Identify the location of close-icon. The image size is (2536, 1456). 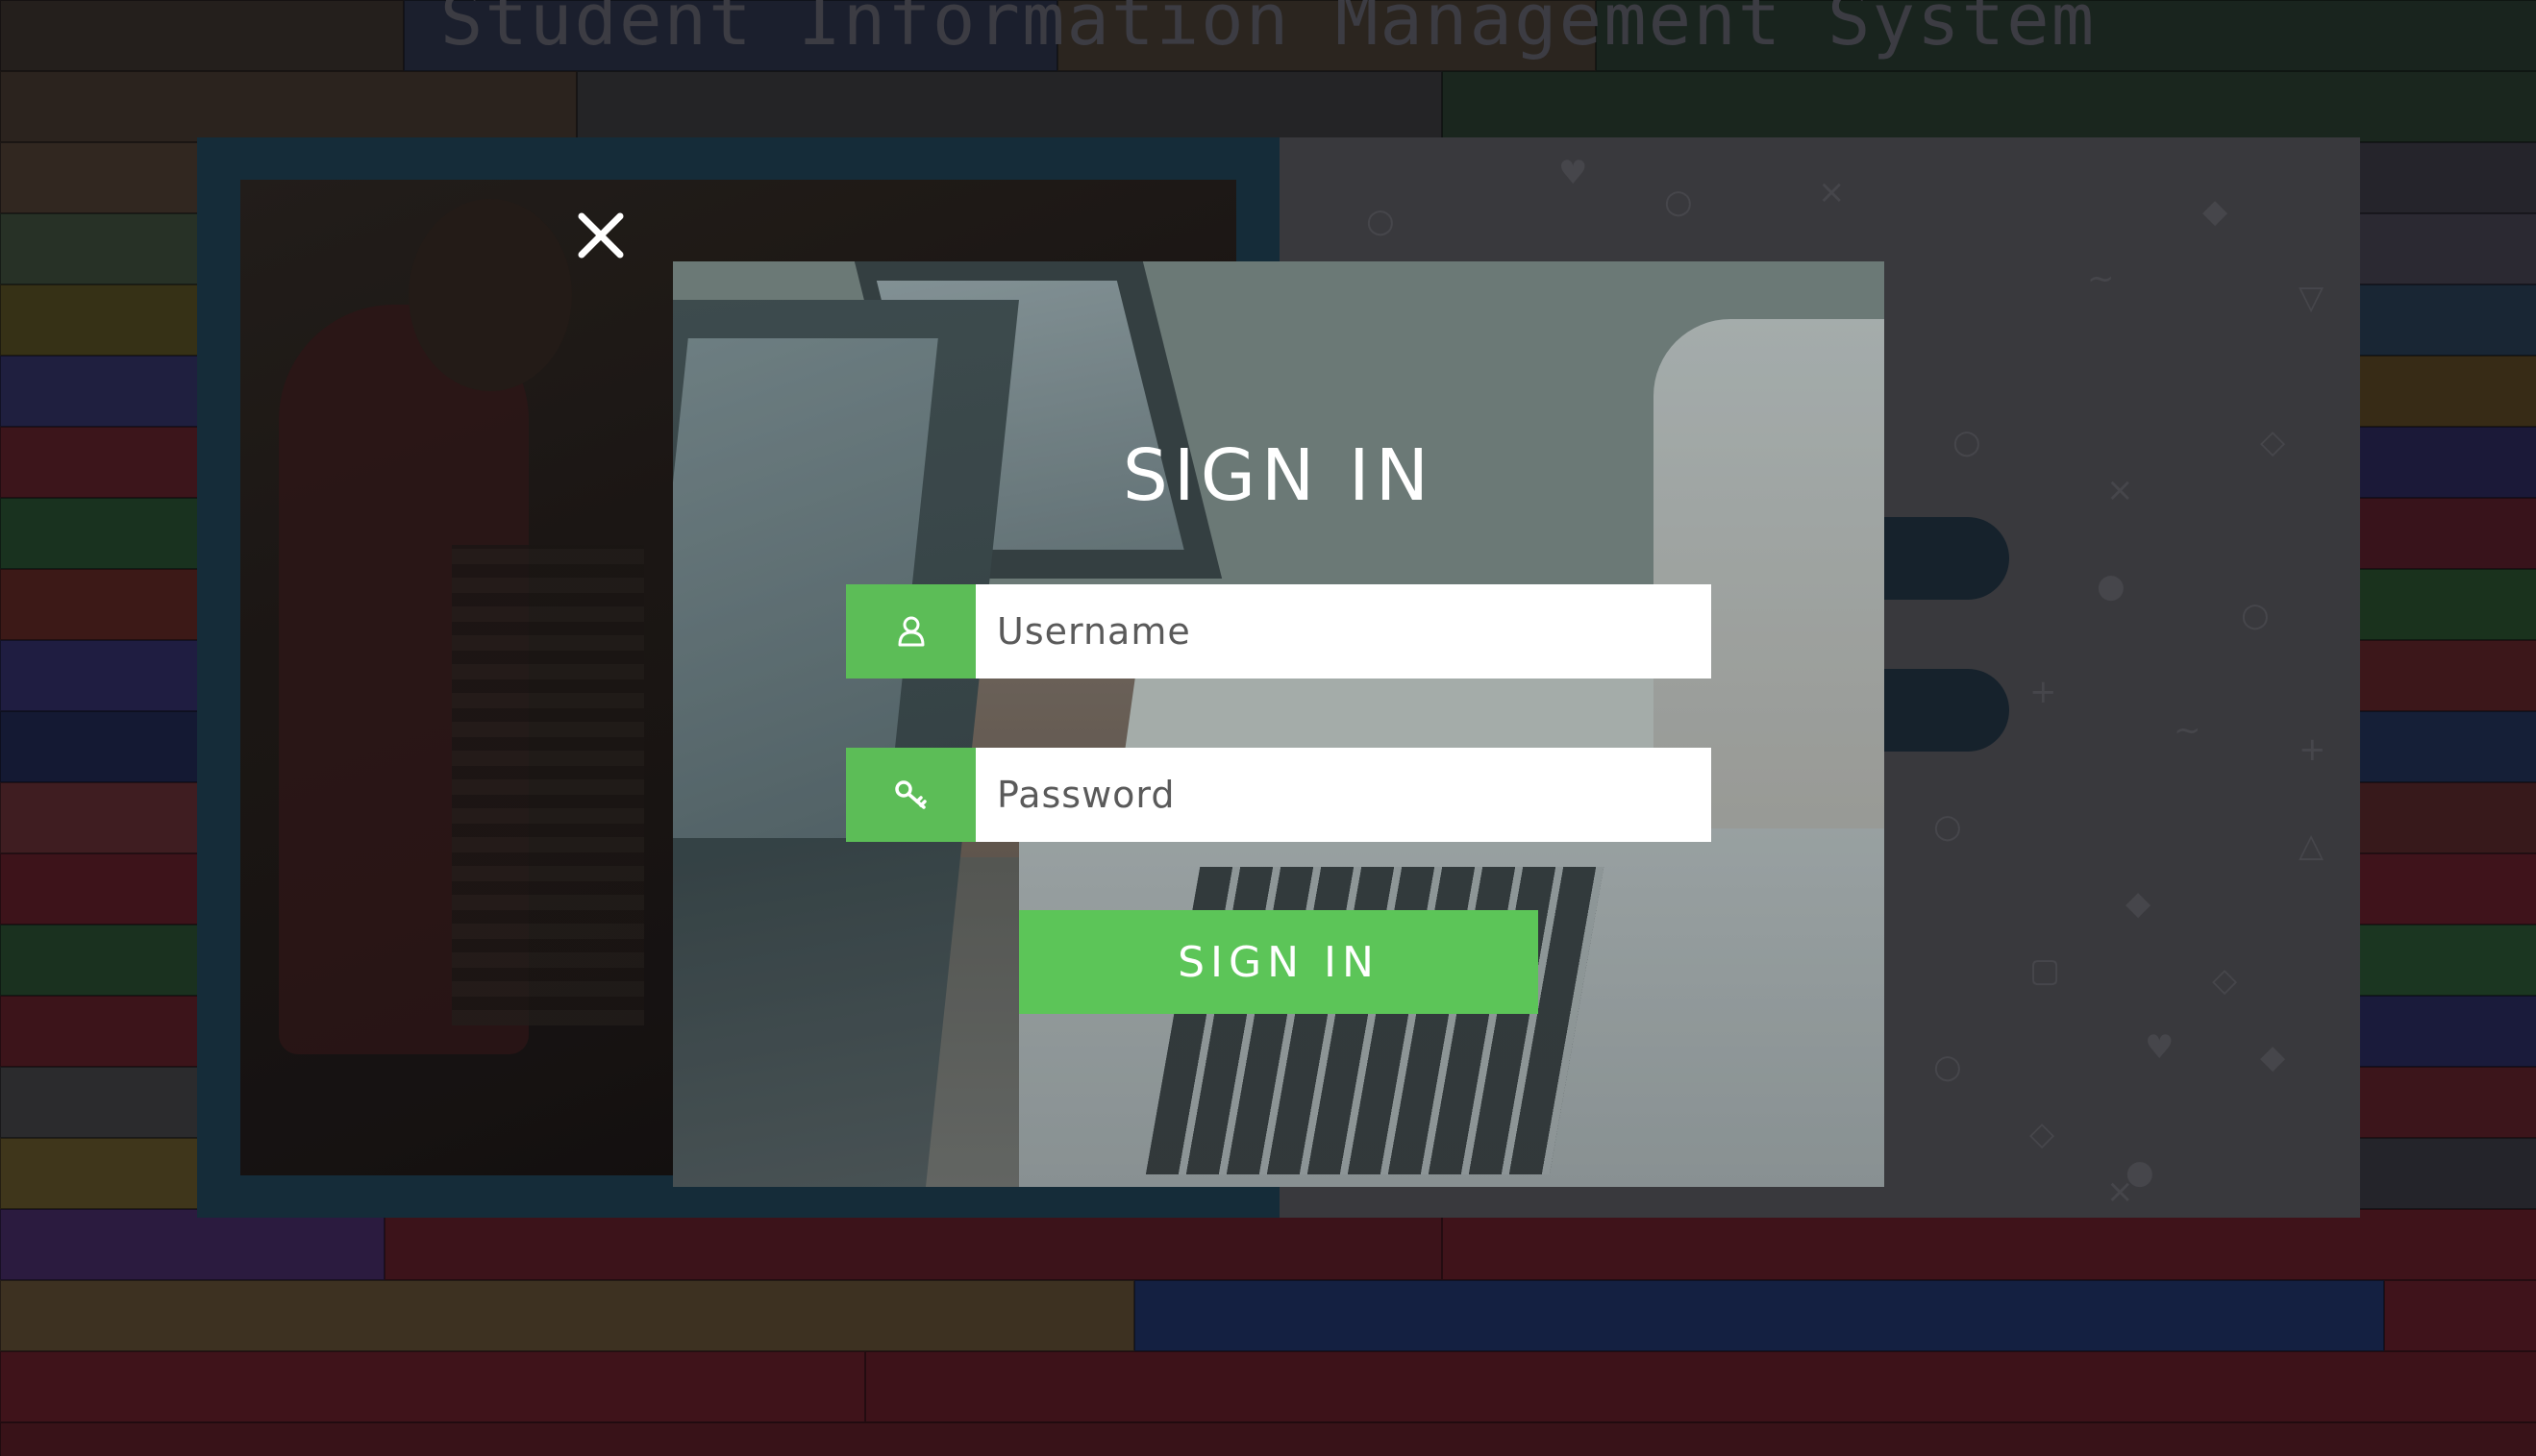
(601, 236).